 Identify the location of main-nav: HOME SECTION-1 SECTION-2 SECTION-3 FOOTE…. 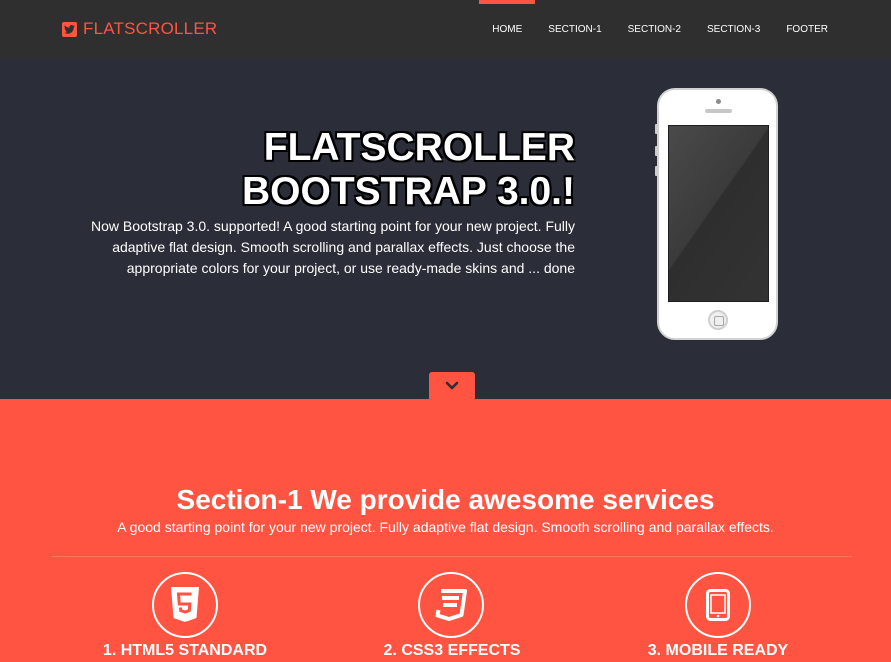
(660, 29).